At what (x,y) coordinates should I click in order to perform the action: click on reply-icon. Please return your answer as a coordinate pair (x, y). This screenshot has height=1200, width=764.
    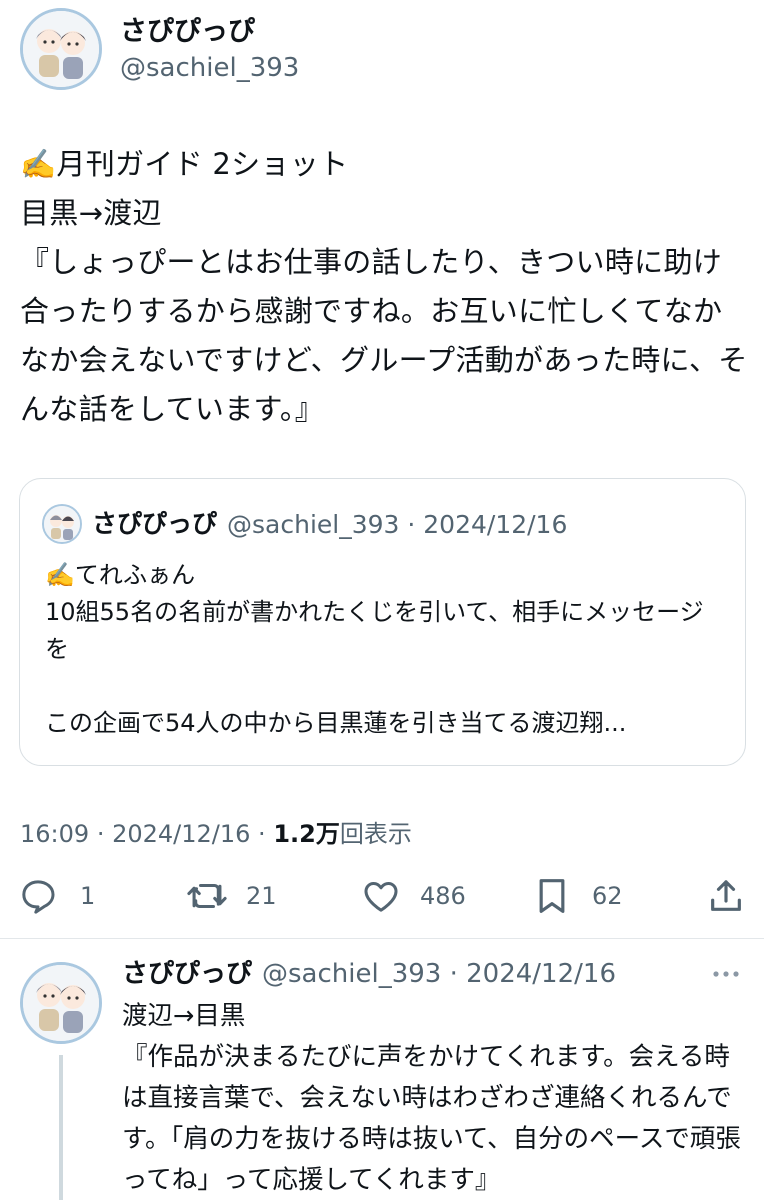
    Looking at the image, I should click on (38, 897).